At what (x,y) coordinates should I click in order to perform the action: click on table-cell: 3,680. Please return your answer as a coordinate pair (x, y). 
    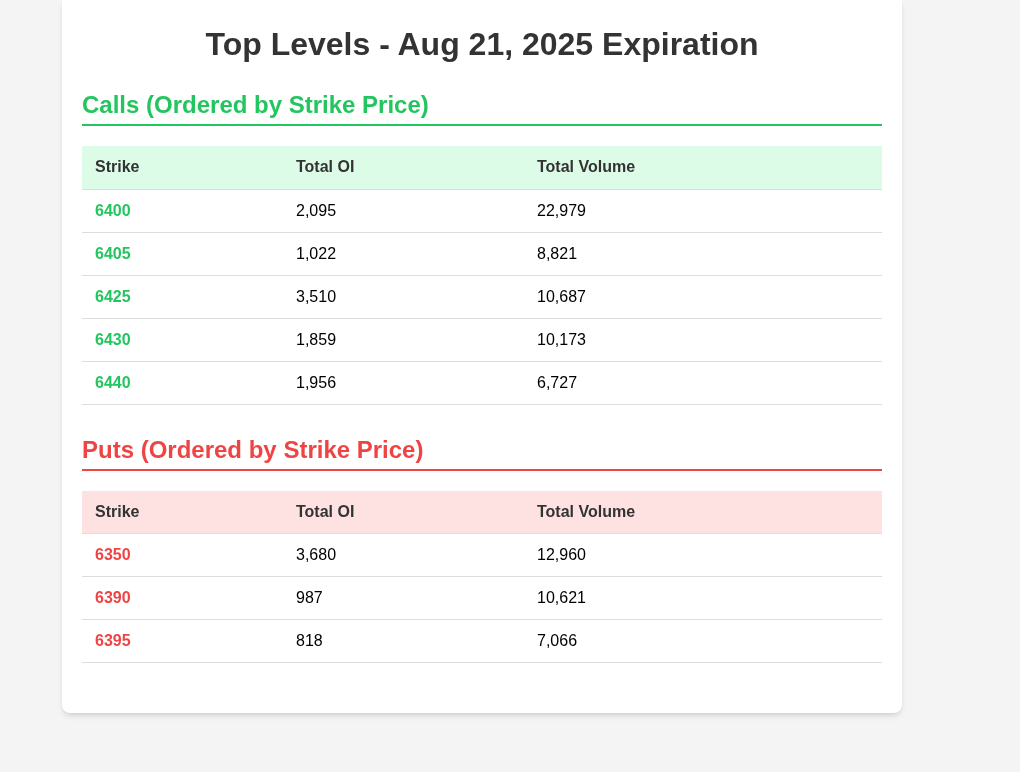
    Looking at the image, I should click on (403, 555).